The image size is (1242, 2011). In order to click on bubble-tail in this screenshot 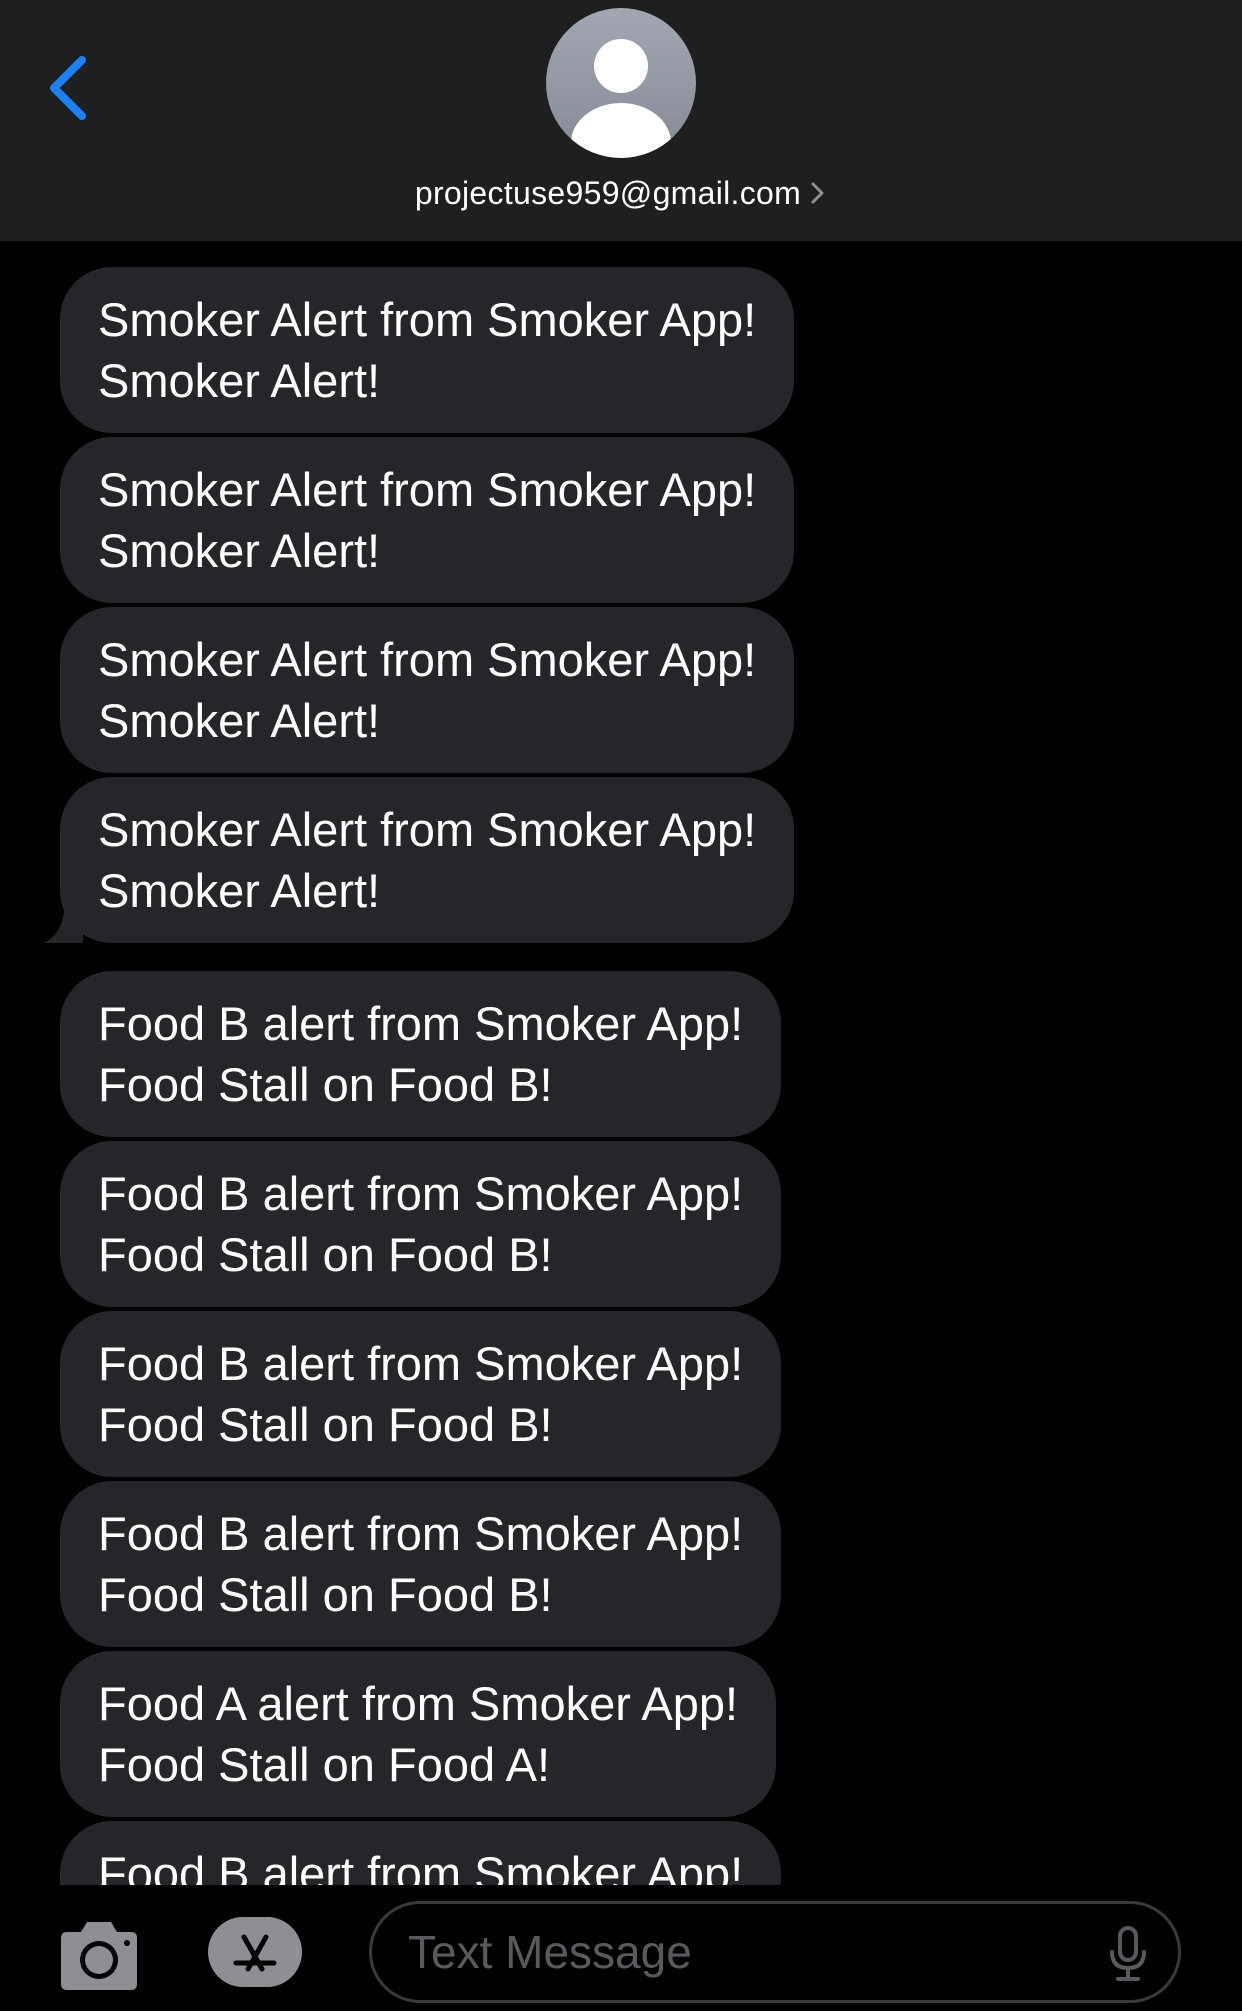, I will do `click(63, 925)`.